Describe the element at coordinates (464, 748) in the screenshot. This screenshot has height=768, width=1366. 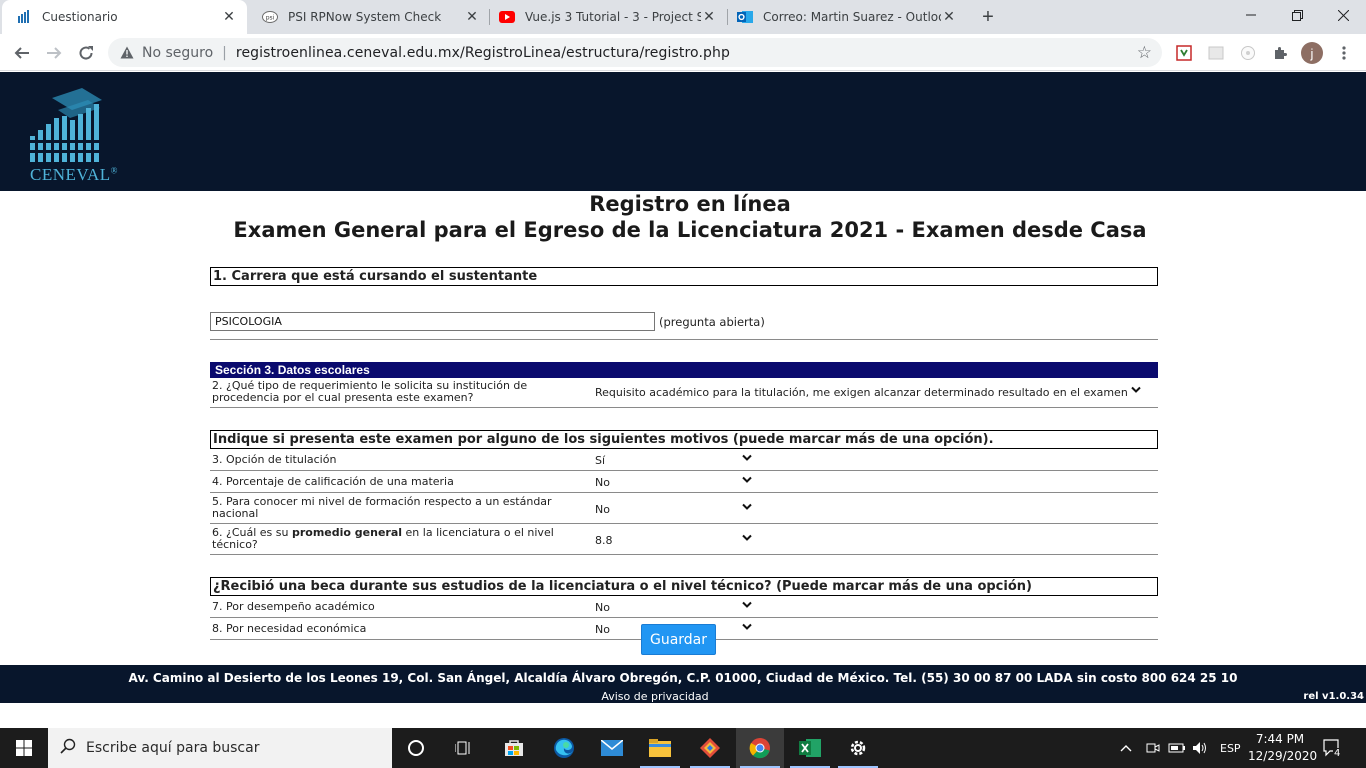
I see `task-view-icon` at that location.